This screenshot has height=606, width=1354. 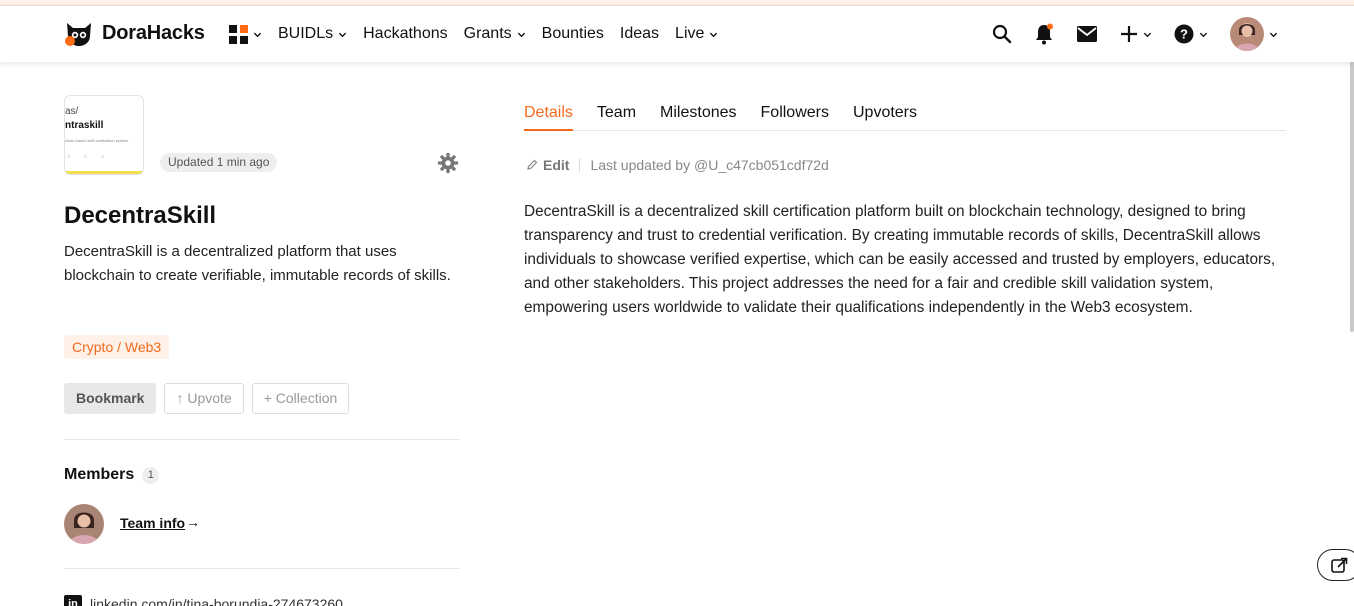 What do you see at coordinates (698, 115) in the screenshot?
I see `tab-milestones: Milestones` at bounding box center [698, 115].